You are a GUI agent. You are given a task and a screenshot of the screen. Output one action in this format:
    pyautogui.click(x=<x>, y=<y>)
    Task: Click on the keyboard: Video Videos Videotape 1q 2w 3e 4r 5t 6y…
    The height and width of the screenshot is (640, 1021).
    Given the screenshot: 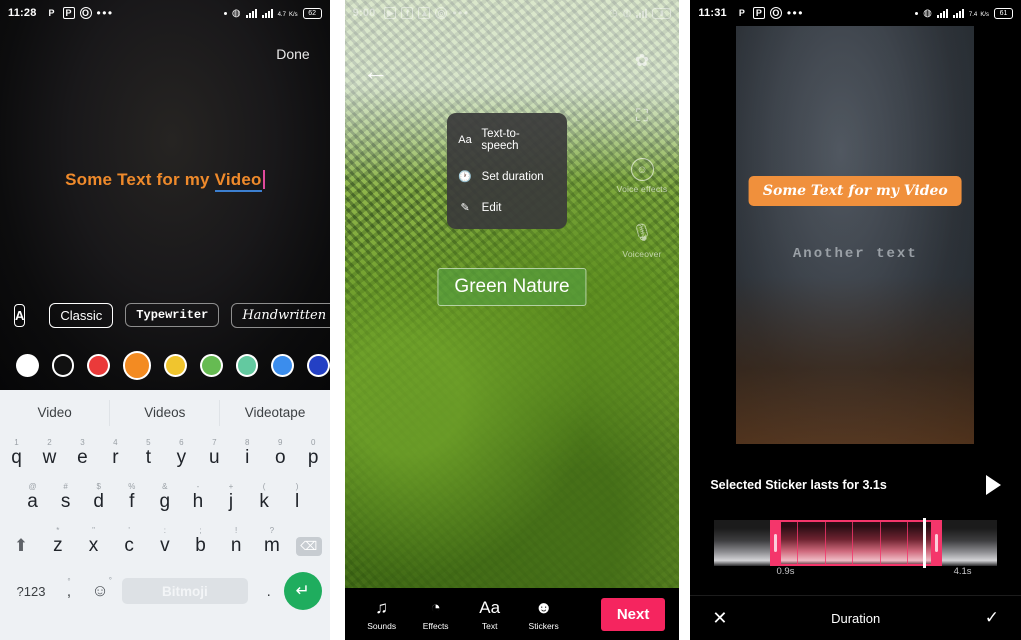 What is the action you would take?
    pyautogui.click(x=165, y=515)
    